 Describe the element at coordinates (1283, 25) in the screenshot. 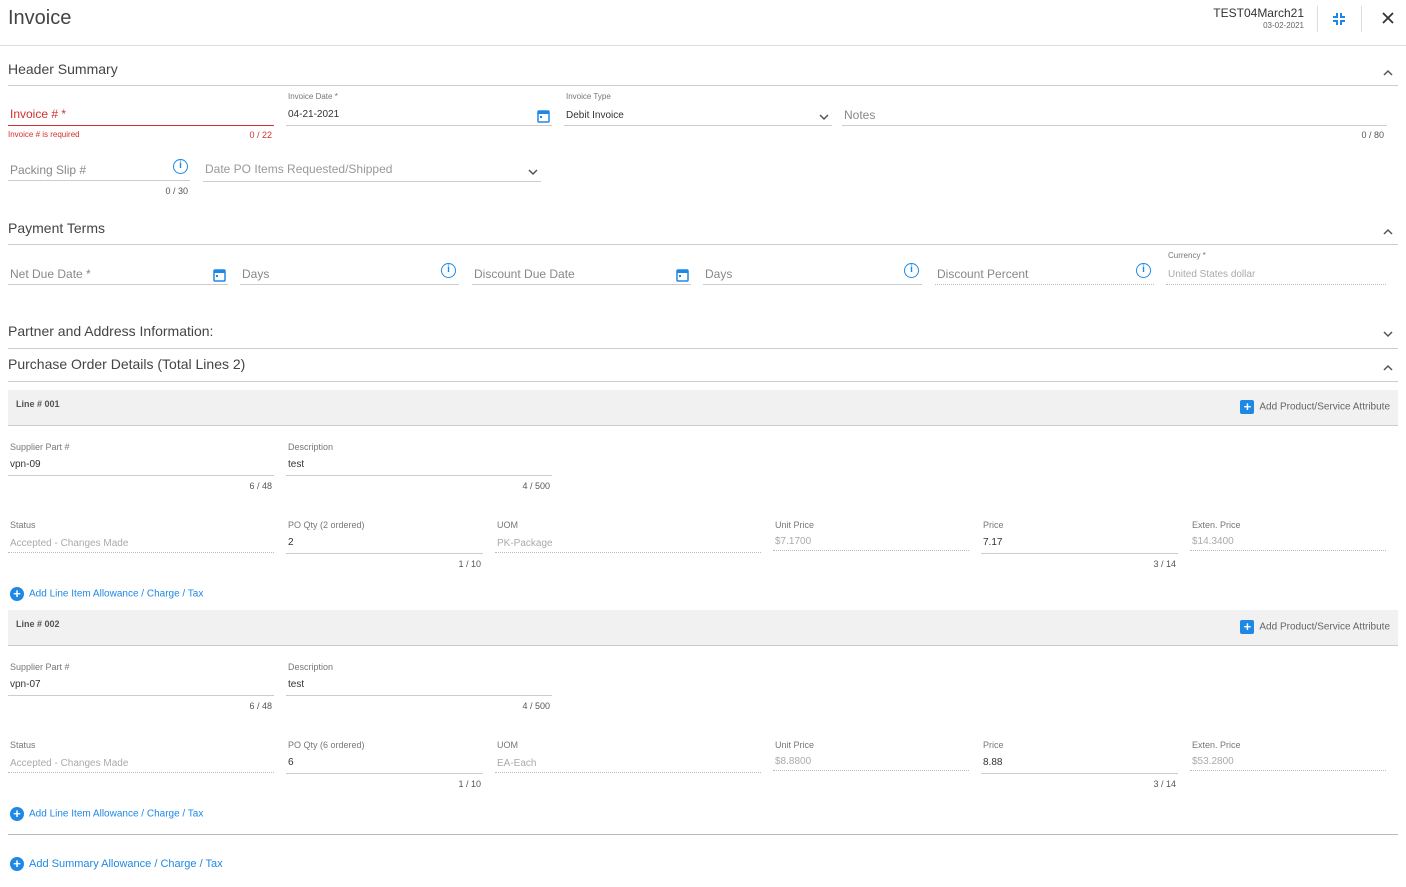

I see `document-date: 03-02-2021` at that location.